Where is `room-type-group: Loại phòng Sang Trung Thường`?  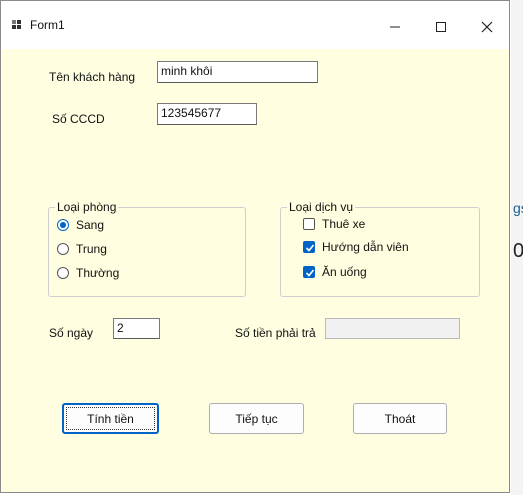 room-type-group: Loại phòng Sang Trung Thường is located at coordinates (147, 248).